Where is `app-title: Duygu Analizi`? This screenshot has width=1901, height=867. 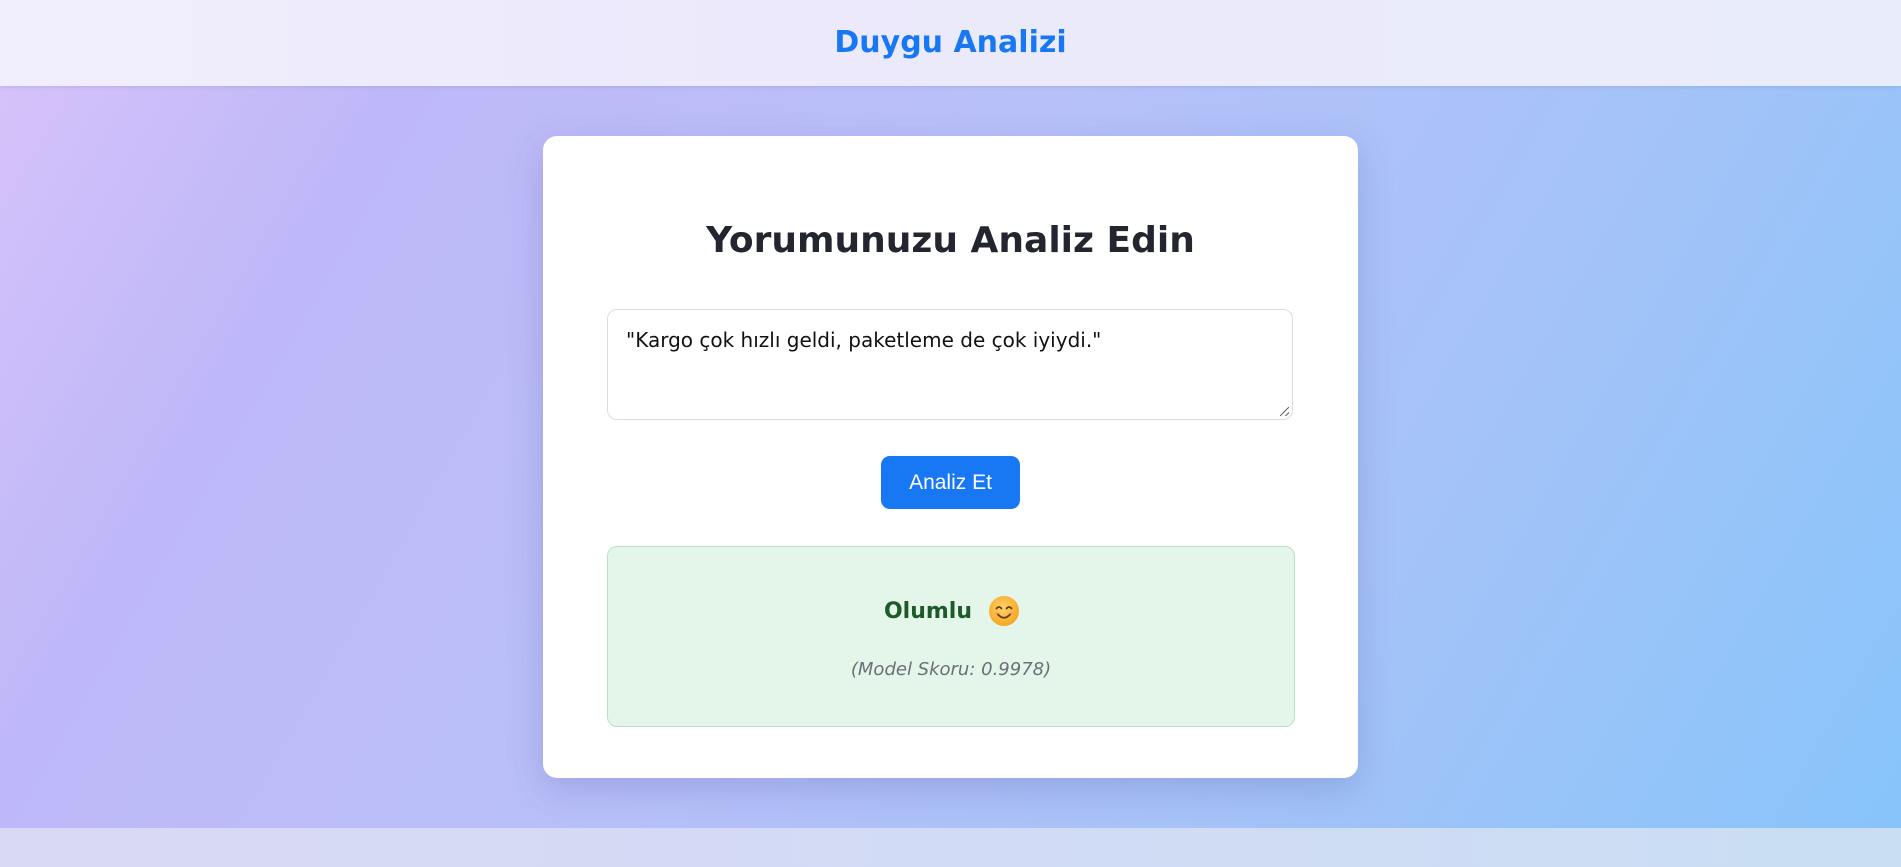 app-title: Duygu Analizi is located at coordinates (950, 42).